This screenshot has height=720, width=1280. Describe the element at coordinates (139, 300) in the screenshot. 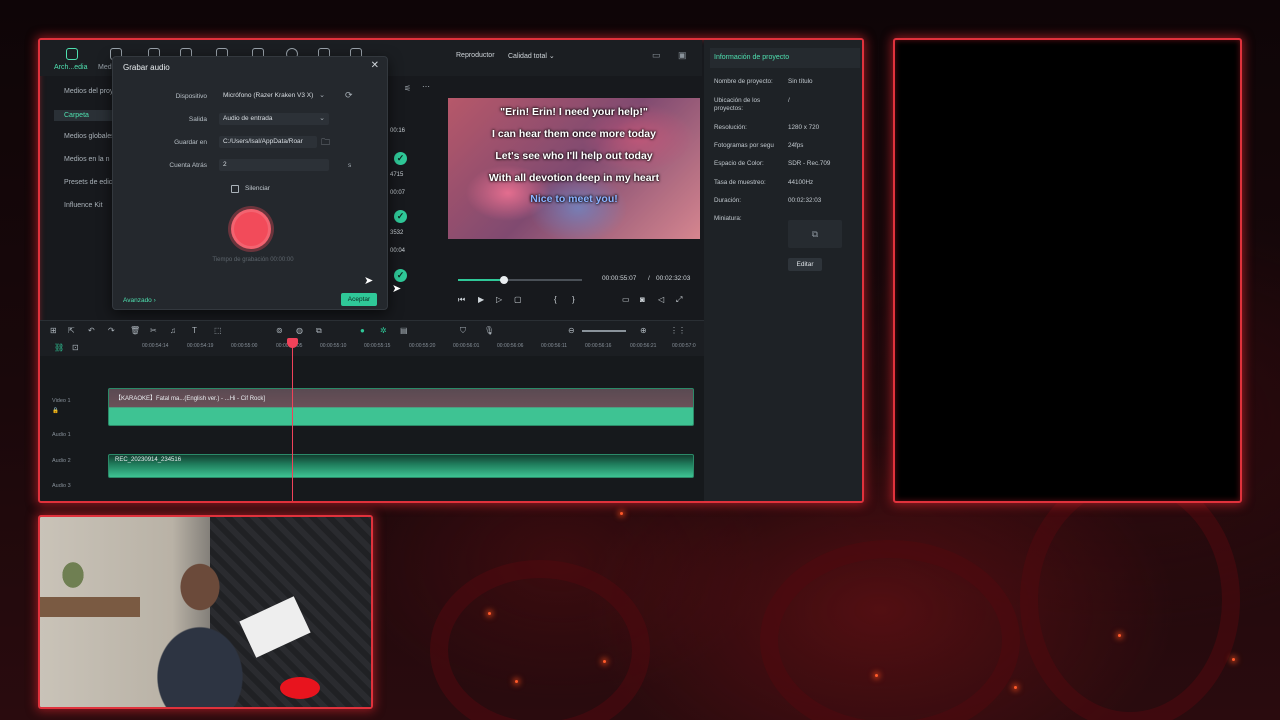

I see `advanced-link: Avanzado ›` at that location.